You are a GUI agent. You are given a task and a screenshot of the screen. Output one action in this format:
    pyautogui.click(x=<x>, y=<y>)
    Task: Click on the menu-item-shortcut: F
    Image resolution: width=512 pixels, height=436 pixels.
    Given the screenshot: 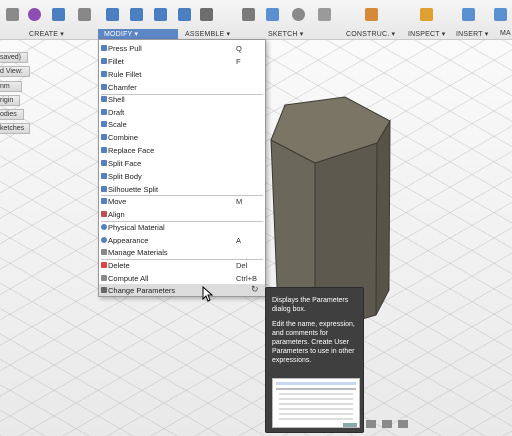 What is the action you would take?
    pyautogui.click(x=238, y=61)
    